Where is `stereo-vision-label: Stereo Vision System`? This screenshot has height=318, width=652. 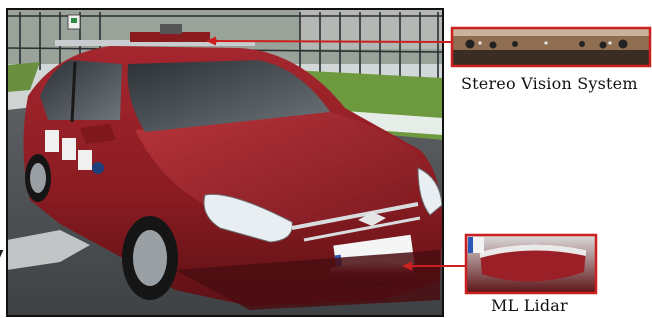
stereo-vision-label: Stereo Vision System is located at coordinates (549, 83).